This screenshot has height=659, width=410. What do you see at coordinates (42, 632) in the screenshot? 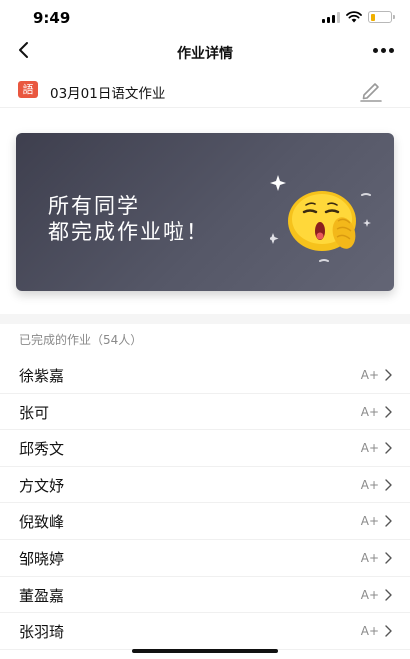
I see `student-name: 张羽琦` at bounding box center [42, 632].